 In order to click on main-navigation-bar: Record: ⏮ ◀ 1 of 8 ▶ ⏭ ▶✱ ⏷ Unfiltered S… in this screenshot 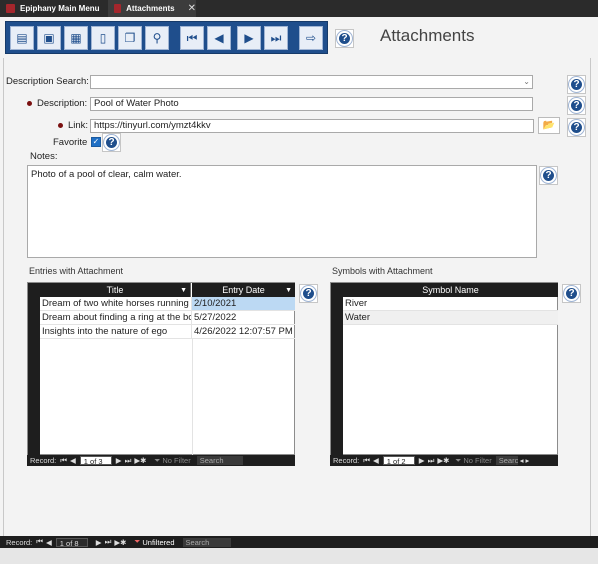, I will do `click(299, 542)`.